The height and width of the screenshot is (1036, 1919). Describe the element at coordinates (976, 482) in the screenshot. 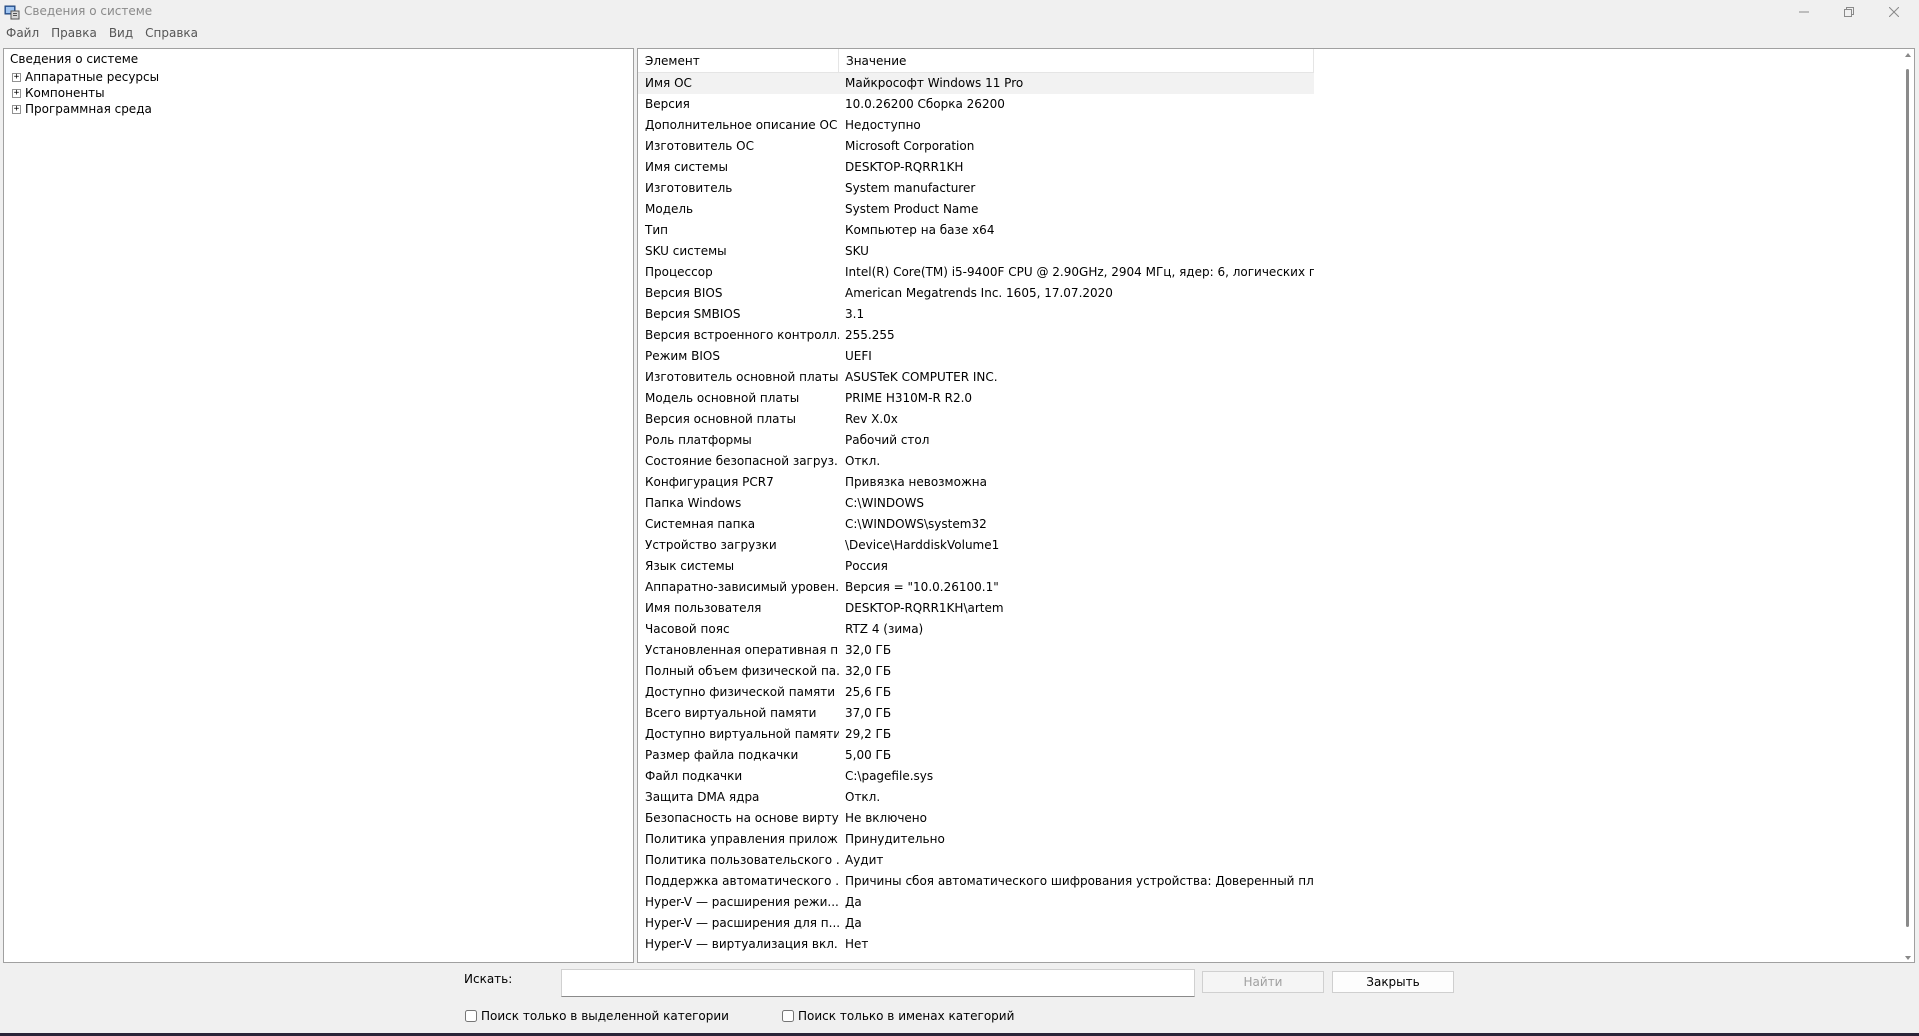

I see `table-row: Конфигурация PCR7 Привязка невозможна` at that location.